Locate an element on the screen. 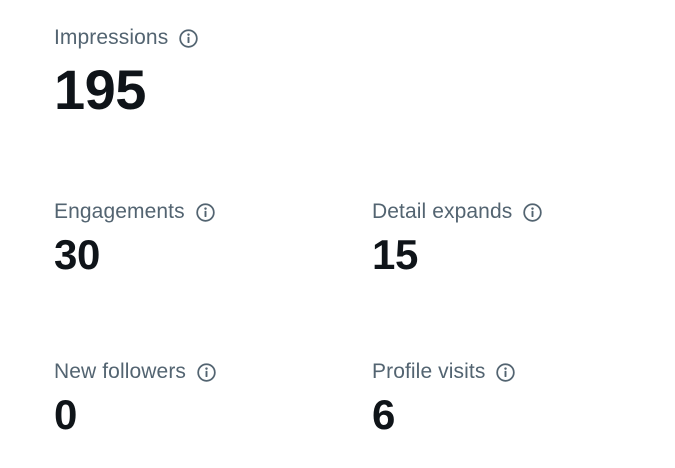  impressions-label: Impressions is located at coordinates (111, 37).